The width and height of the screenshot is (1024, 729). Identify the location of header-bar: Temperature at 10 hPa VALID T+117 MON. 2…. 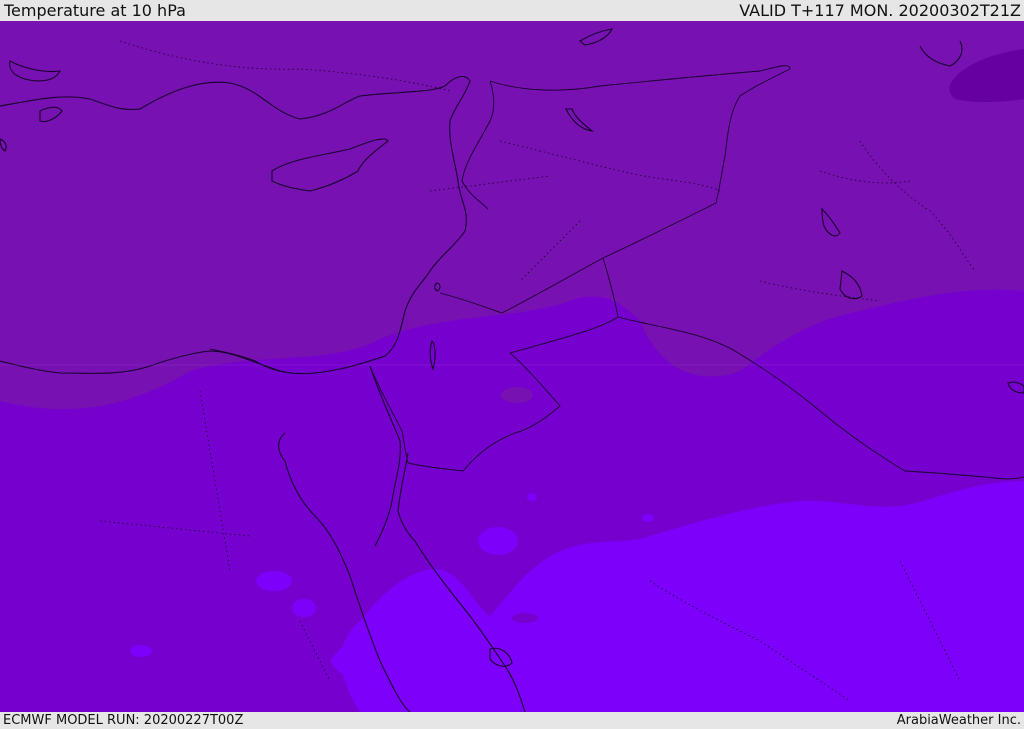
(512, 10).